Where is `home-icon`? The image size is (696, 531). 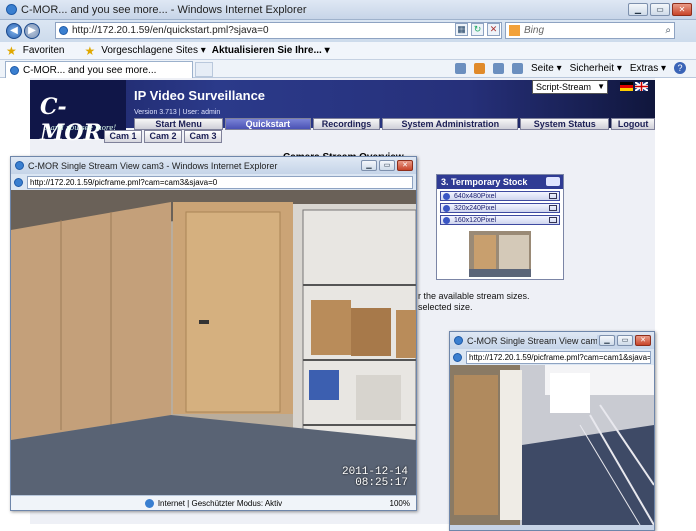
home-icon is located at coordinates (460, 68).